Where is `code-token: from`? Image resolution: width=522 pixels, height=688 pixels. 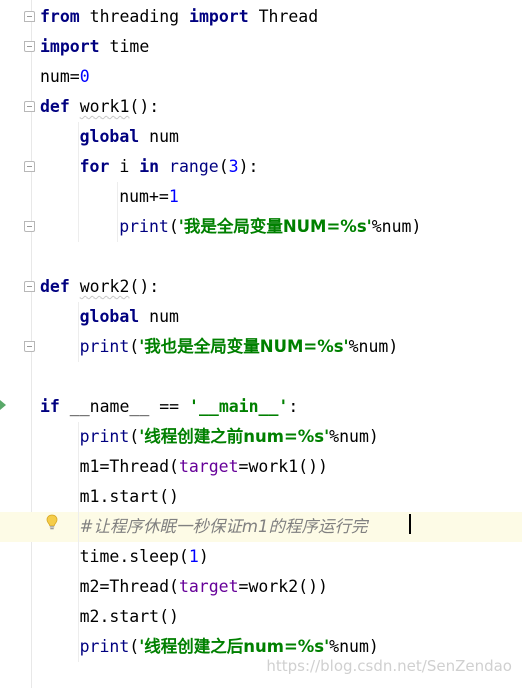
code-token: from is located at coordinates (60, 16).